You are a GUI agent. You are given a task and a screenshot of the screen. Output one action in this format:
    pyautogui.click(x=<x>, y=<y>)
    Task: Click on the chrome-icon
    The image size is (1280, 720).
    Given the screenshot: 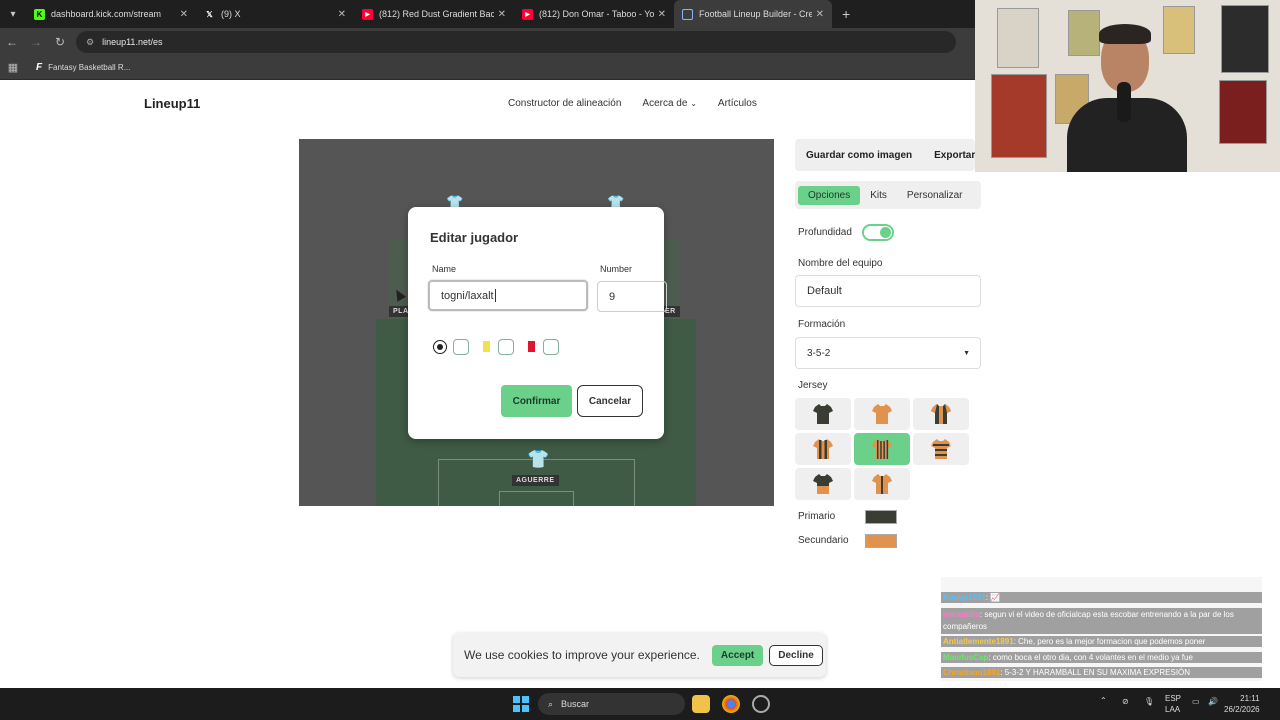 What is the action you would take?
    pyautogui.click(x=731, y=704)
    